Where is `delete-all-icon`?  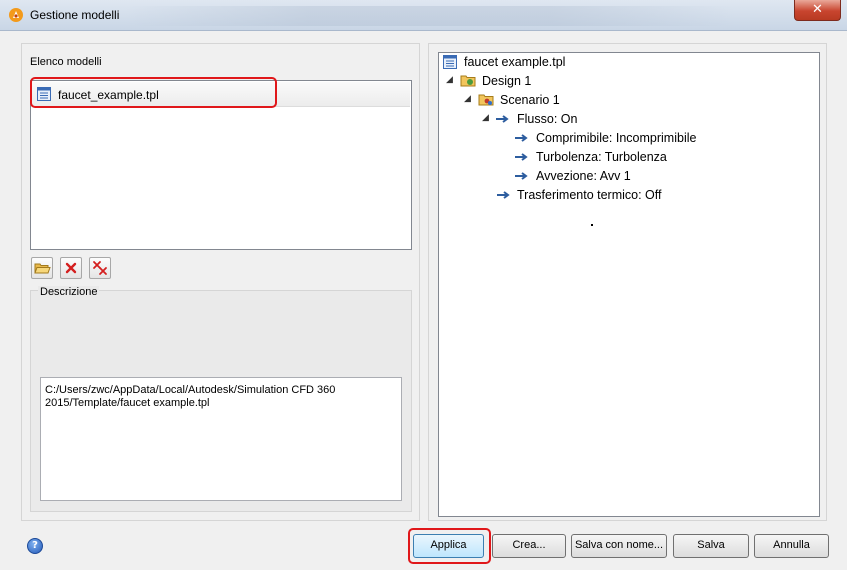
delete-all-icon is located at coordinates (100, 268).